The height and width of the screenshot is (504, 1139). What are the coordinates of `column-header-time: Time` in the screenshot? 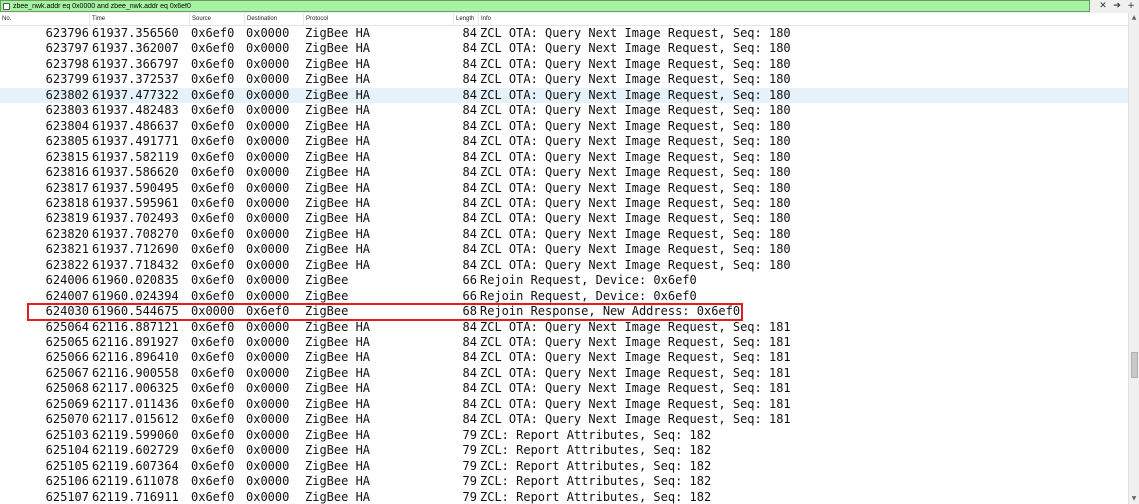 It's located at (139, 19).